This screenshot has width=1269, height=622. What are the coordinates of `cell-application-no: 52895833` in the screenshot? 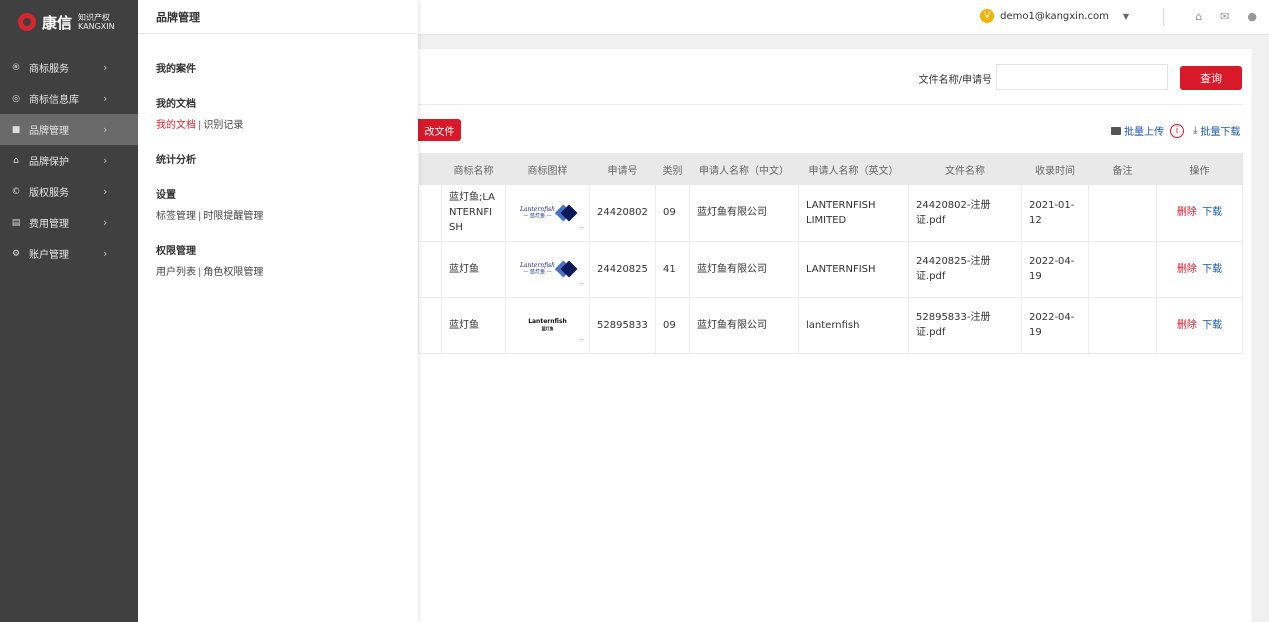 It's located at (622, 325).